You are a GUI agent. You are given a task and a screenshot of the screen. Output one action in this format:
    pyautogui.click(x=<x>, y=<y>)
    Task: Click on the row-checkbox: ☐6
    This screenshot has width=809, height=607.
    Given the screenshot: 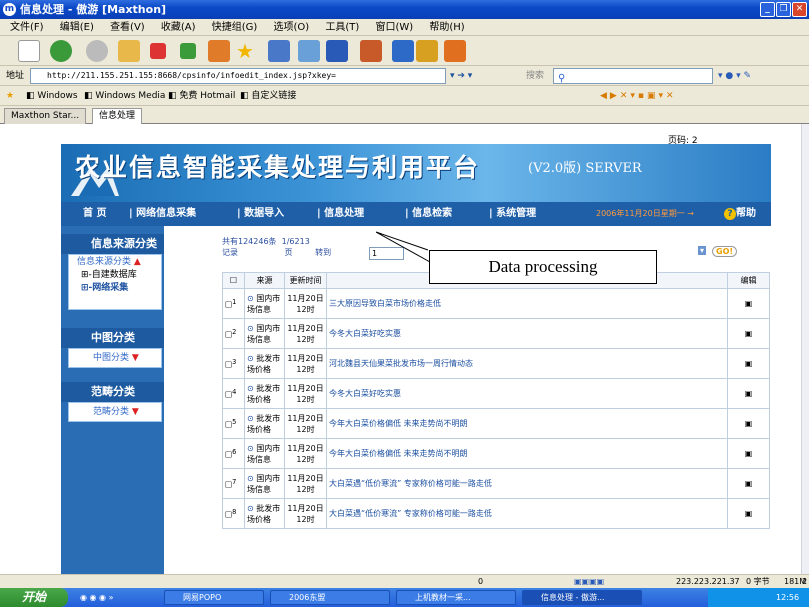 What is the action you would take?
    pyautogui.click(x=233, y=453)
    